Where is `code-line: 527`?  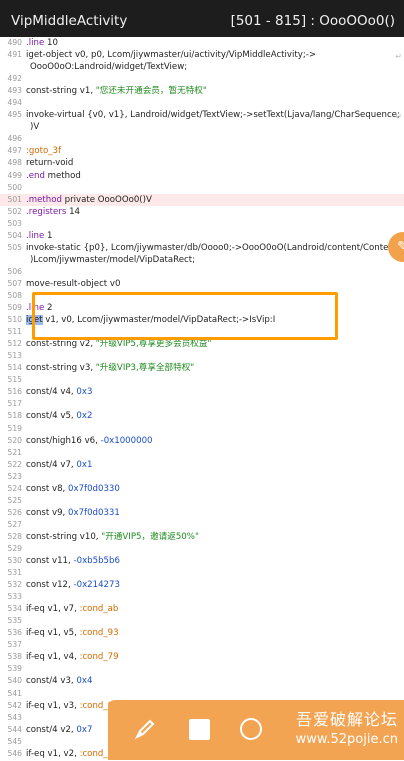
code-line: 527 is located at coordinates (202, 525).